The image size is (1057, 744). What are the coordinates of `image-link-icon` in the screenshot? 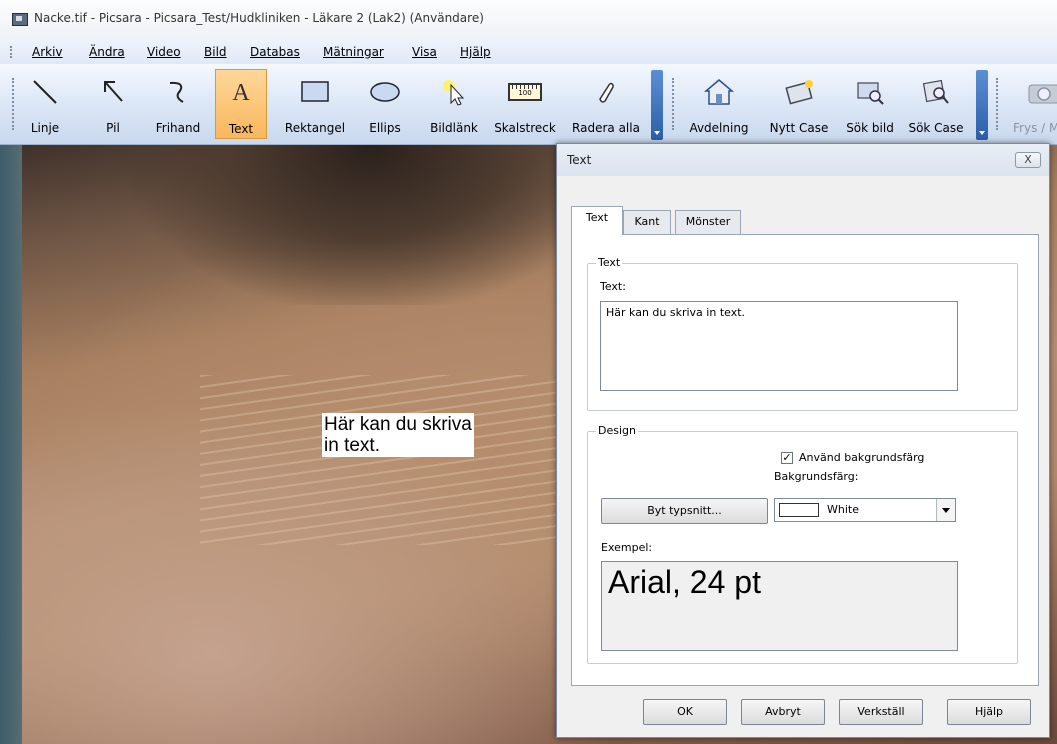 It's located at (454, 93).